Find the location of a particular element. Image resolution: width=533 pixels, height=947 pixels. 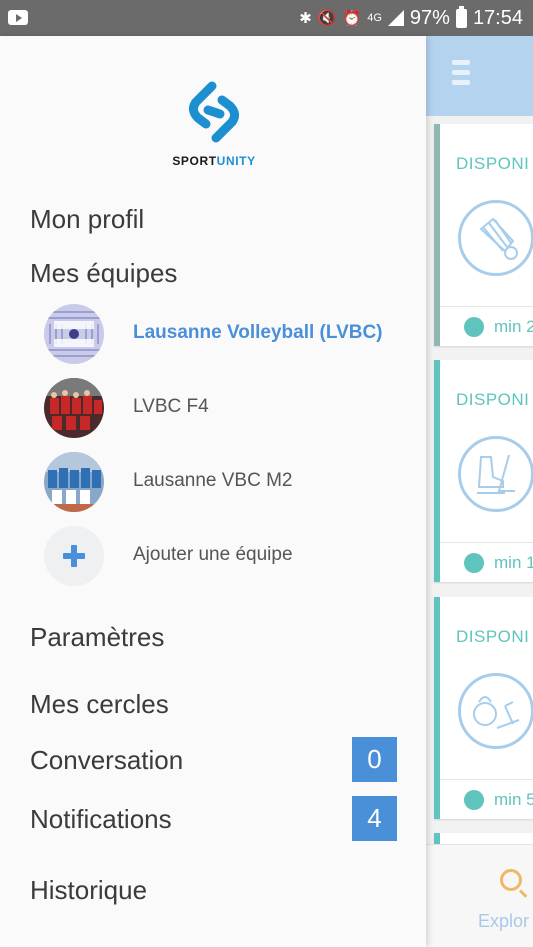

team-name: Lausanne Volleyball (LVBC) is located at coordinates (258, 332).